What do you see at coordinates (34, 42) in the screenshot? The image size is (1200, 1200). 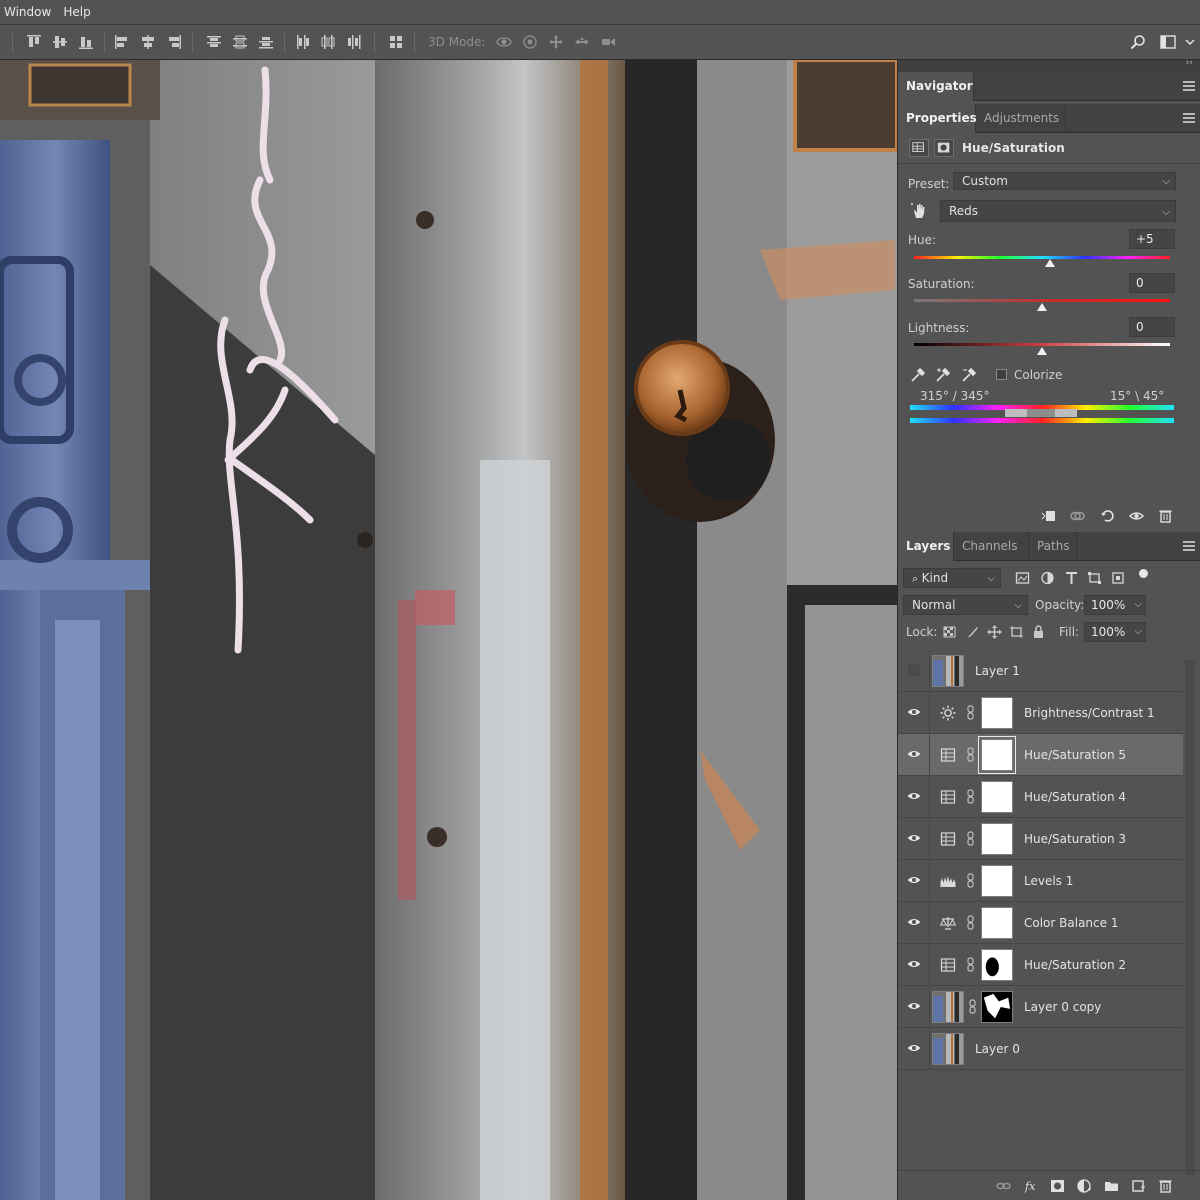 I see `align-top-icon` at bounding box center [34, 42].